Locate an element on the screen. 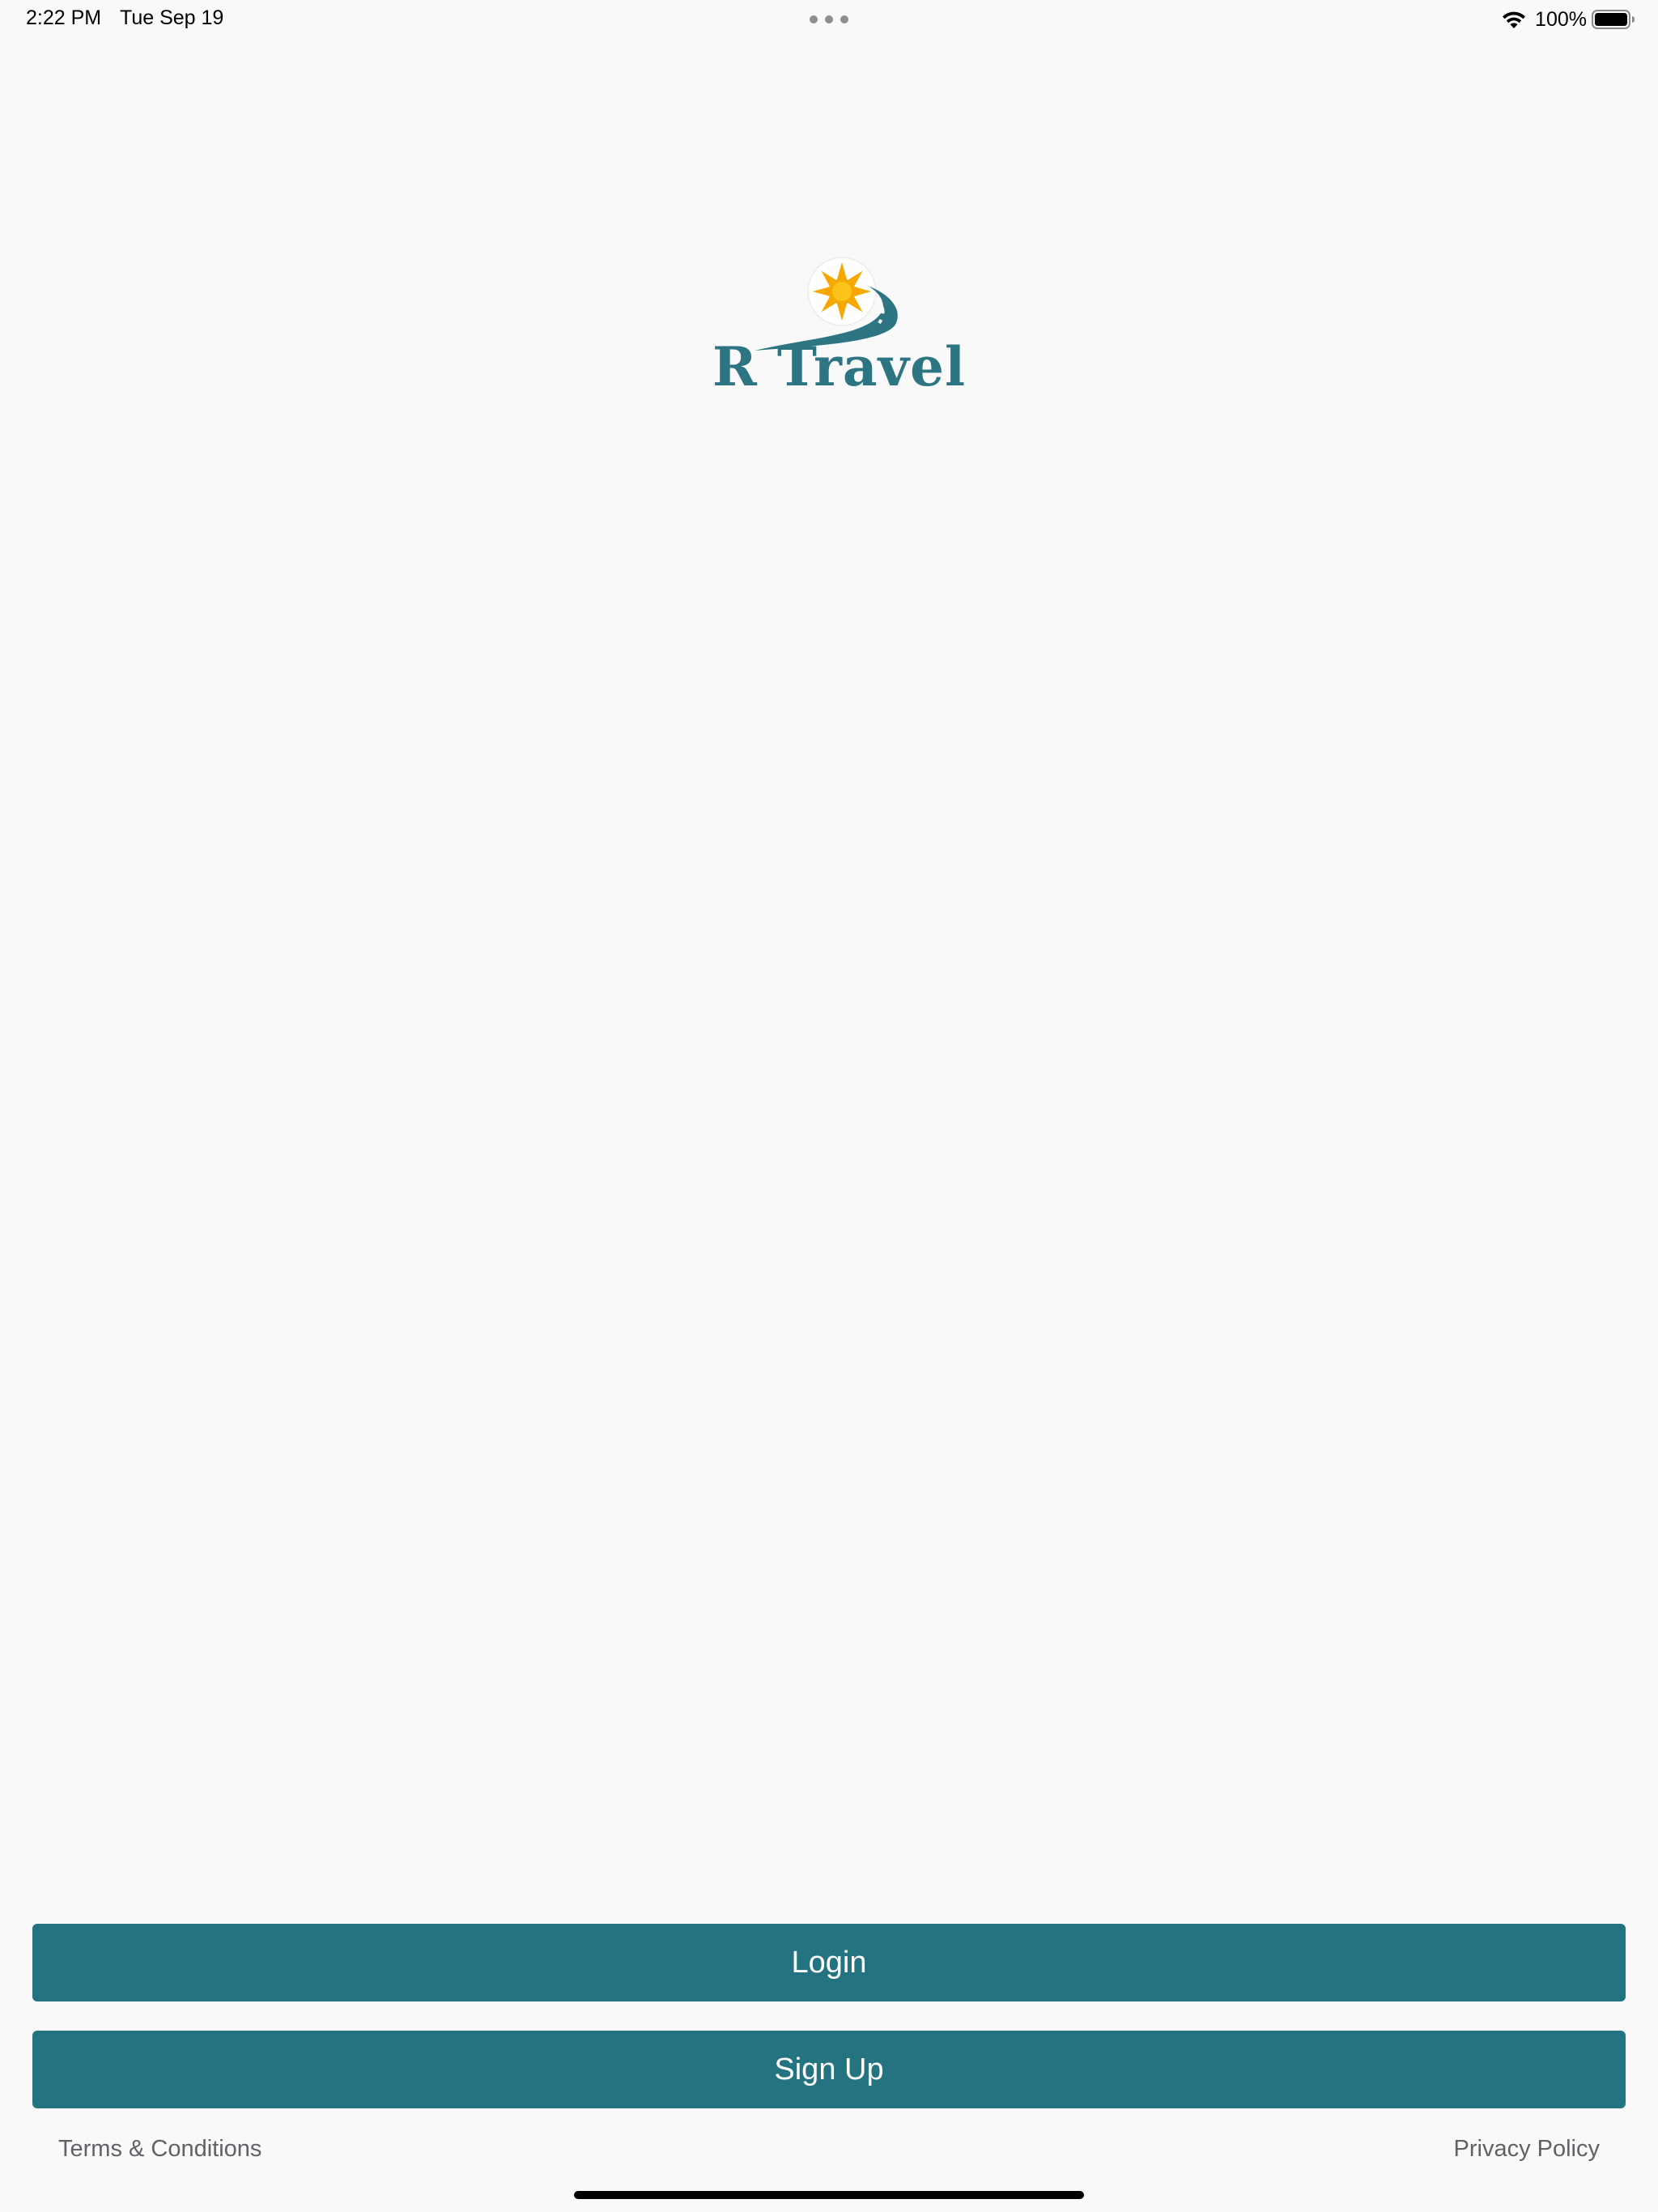  sign-up-button: Sign Up is located at coordinates (829, 2069).